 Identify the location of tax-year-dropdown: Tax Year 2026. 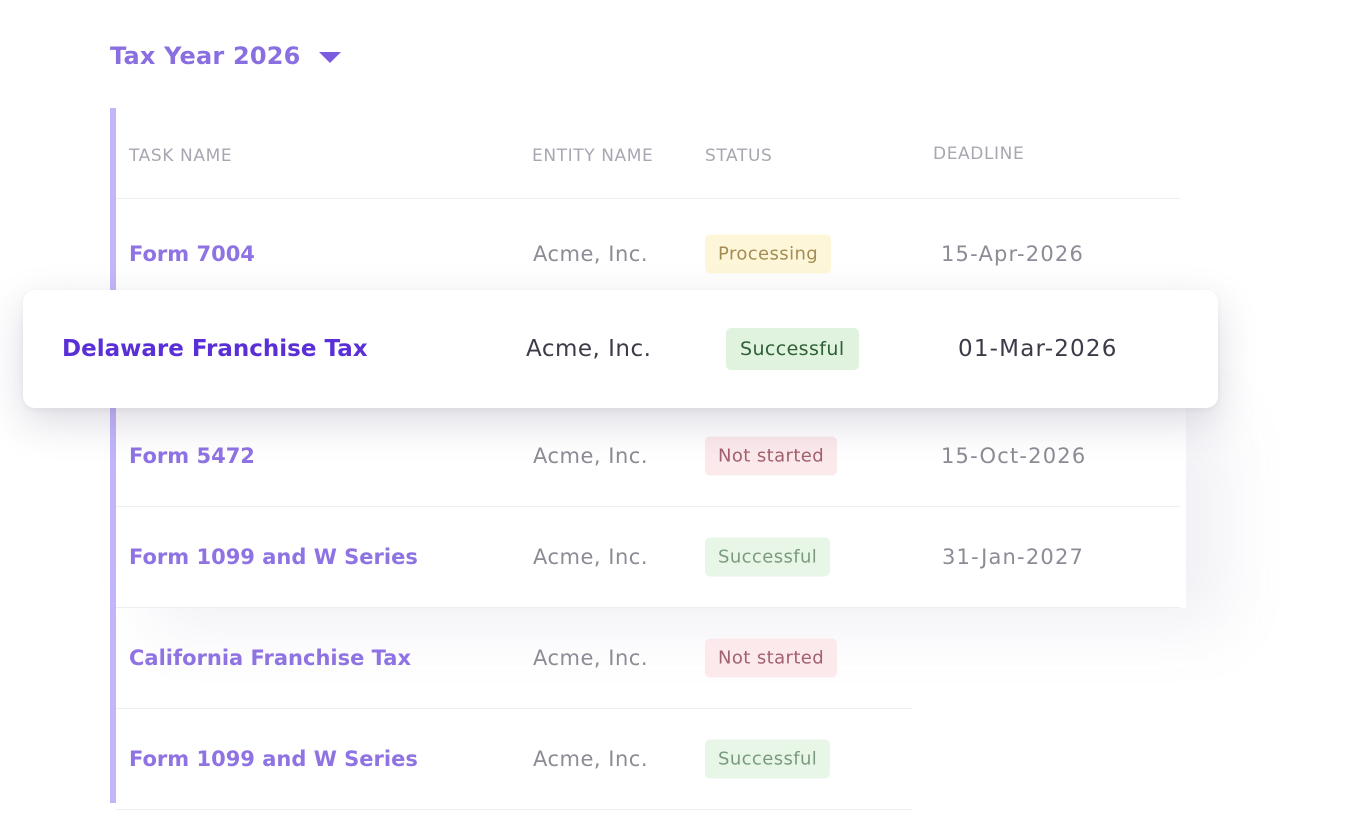
(225, 56).